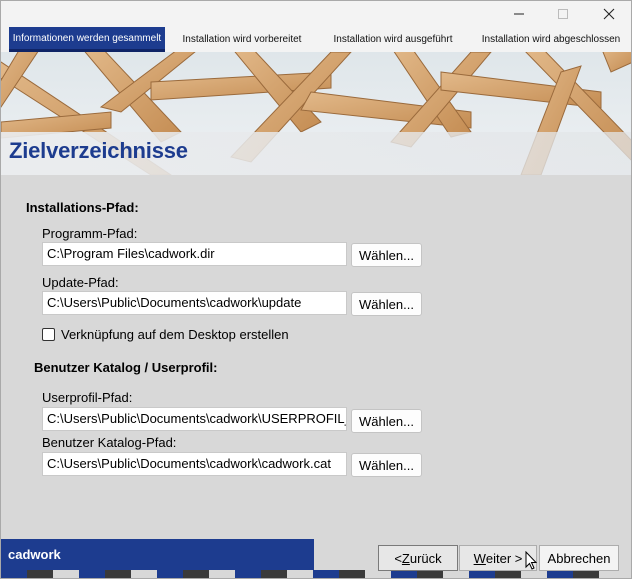  I want to click on step-collecting-info: Informationen werden gesammelt, so click(87, 39).